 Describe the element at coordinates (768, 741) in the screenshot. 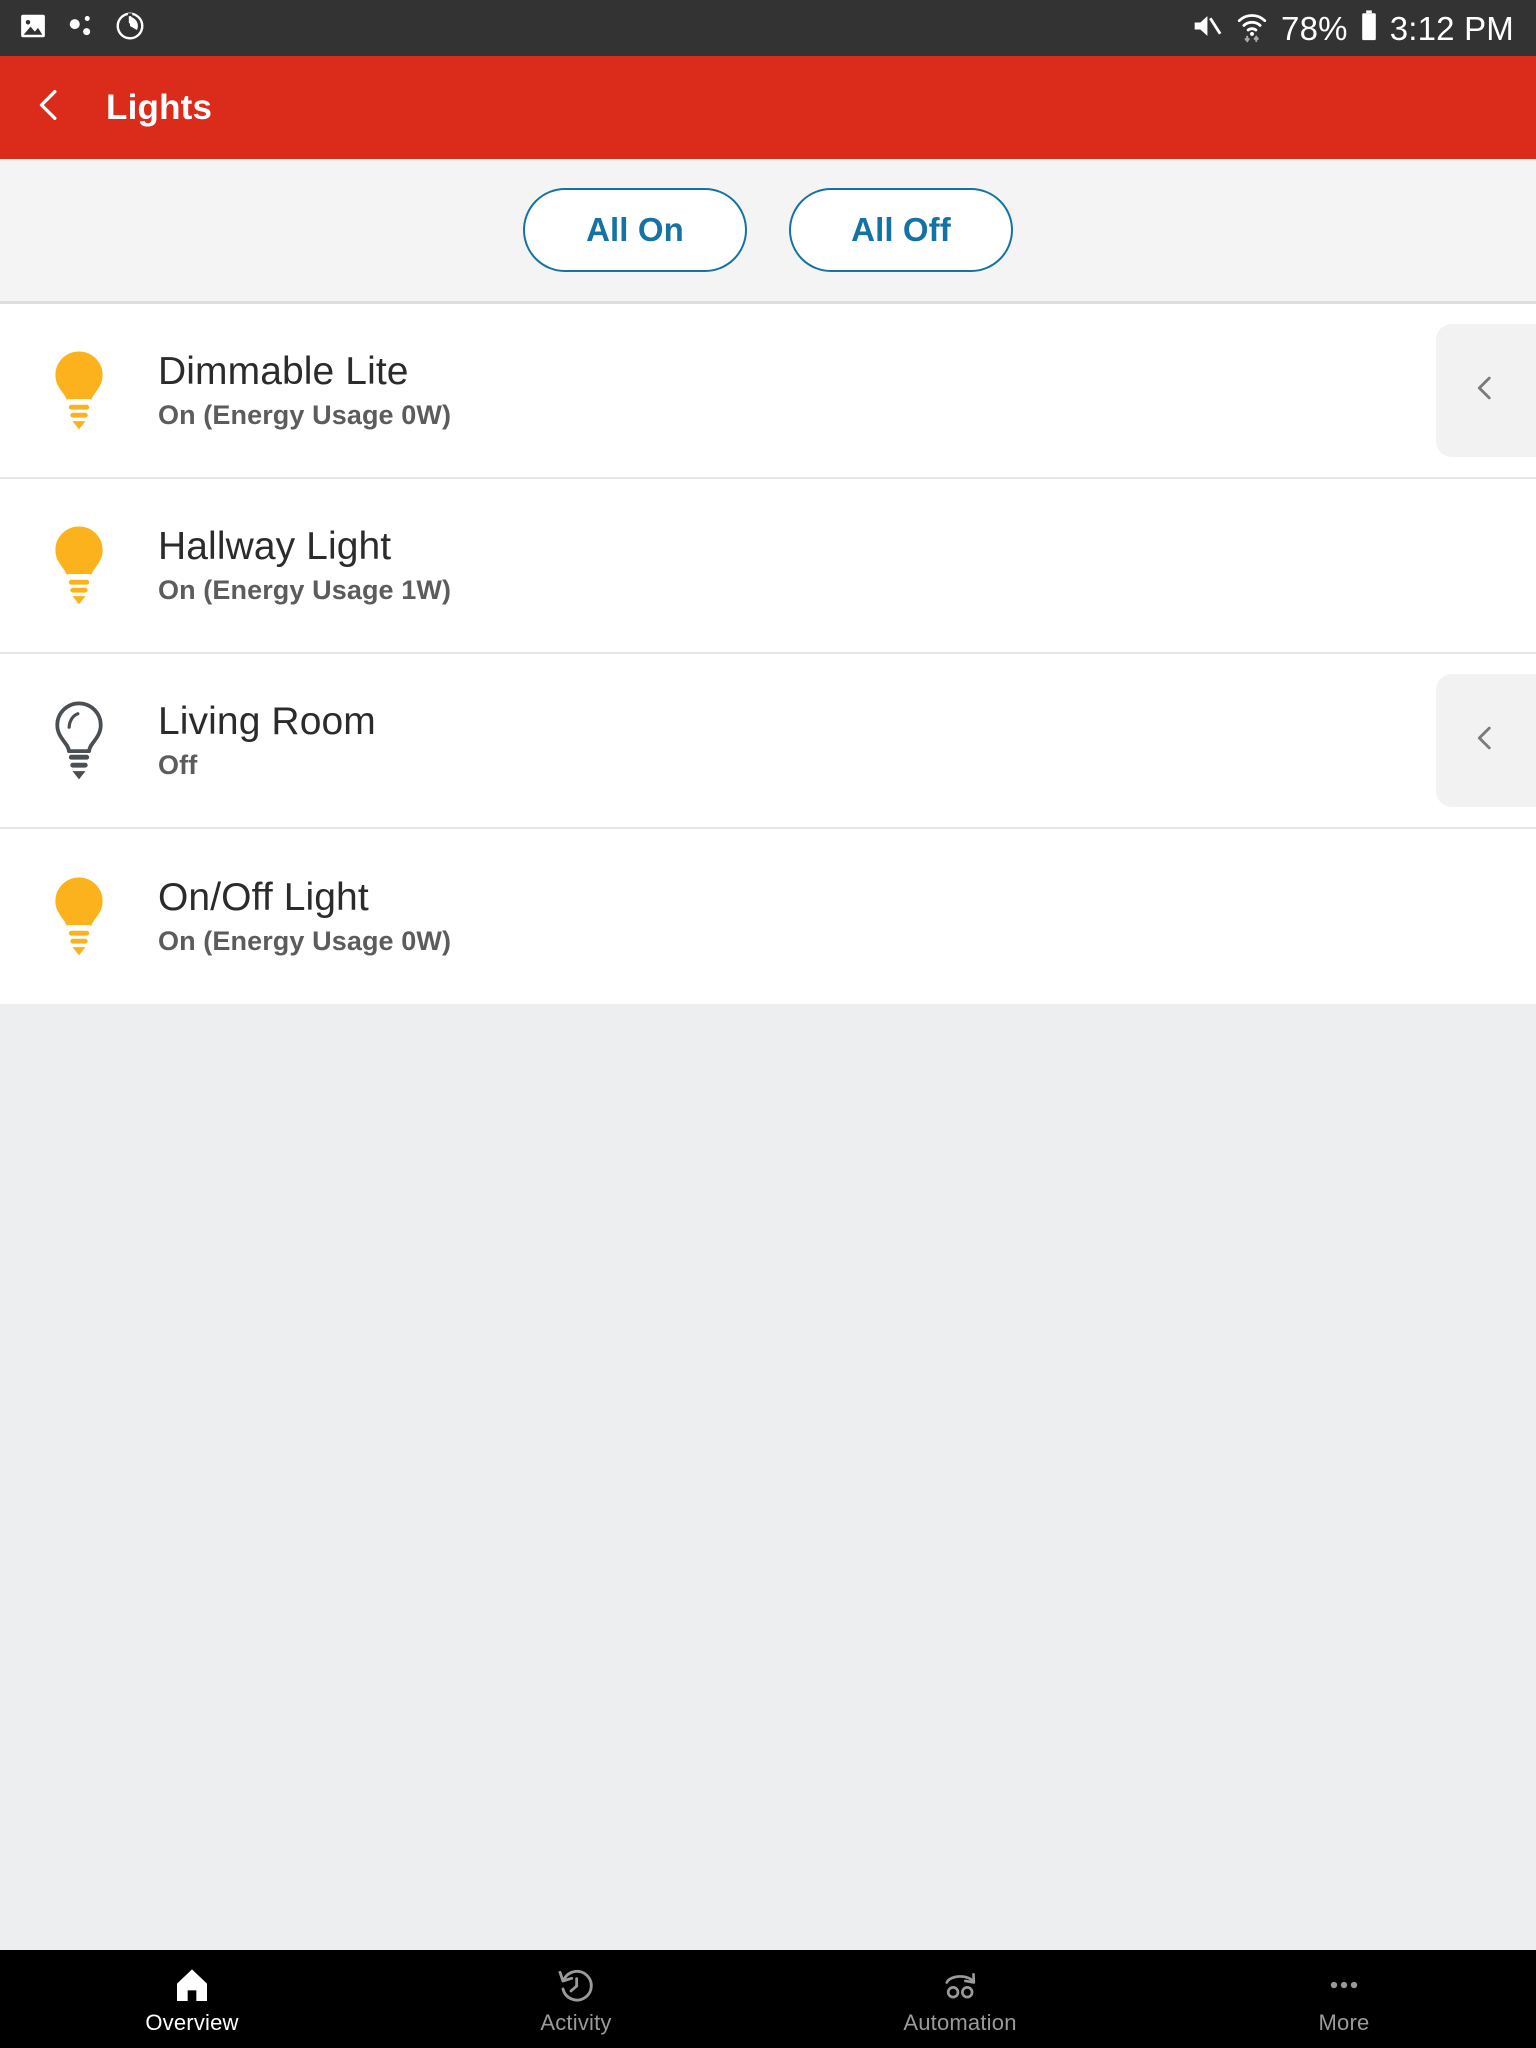

I see `device-row: Living Room Off` at that location.